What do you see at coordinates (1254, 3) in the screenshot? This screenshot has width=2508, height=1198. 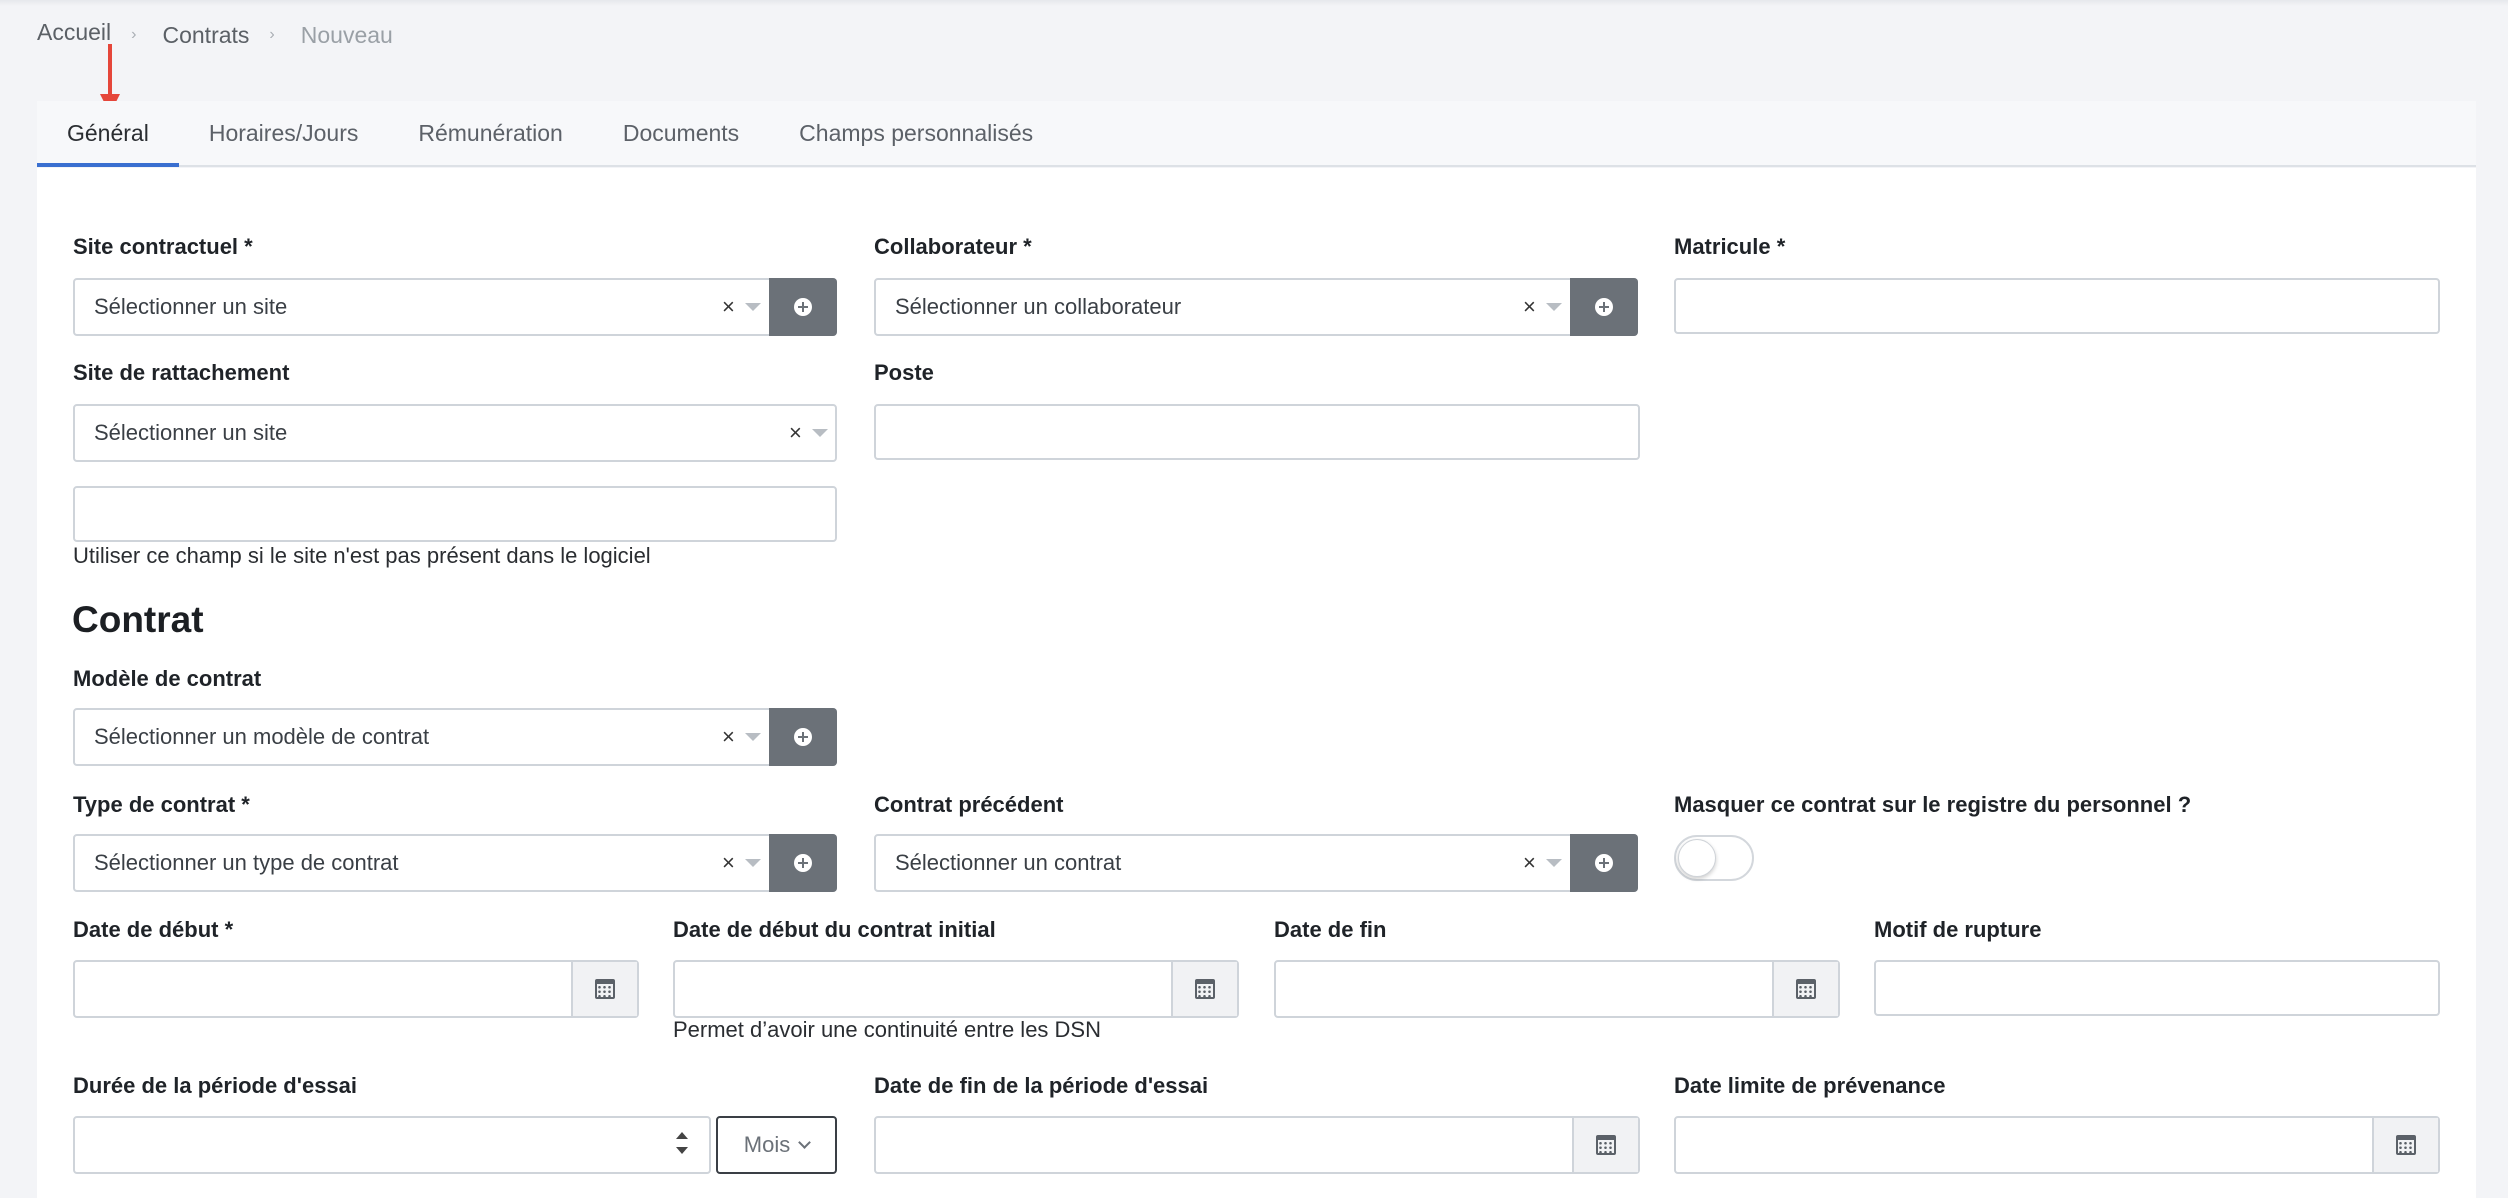 I see `top-shadow` at bounding box center [1254, 3].